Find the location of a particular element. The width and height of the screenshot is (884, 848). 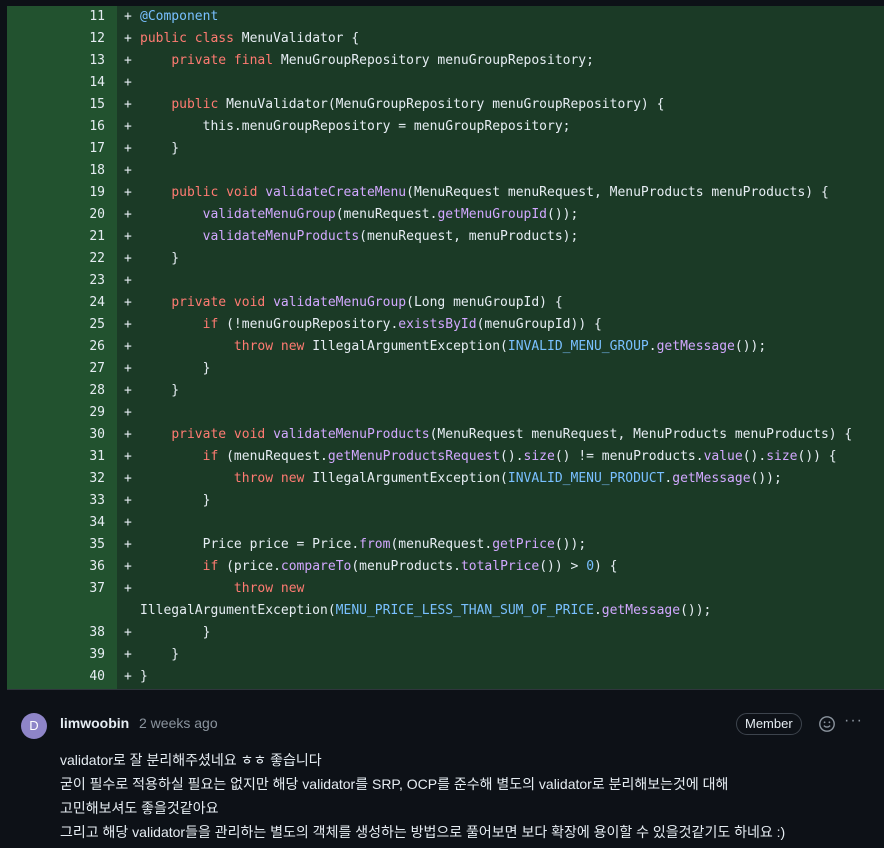

line-number: 35 is located at coordinates (56, 545).